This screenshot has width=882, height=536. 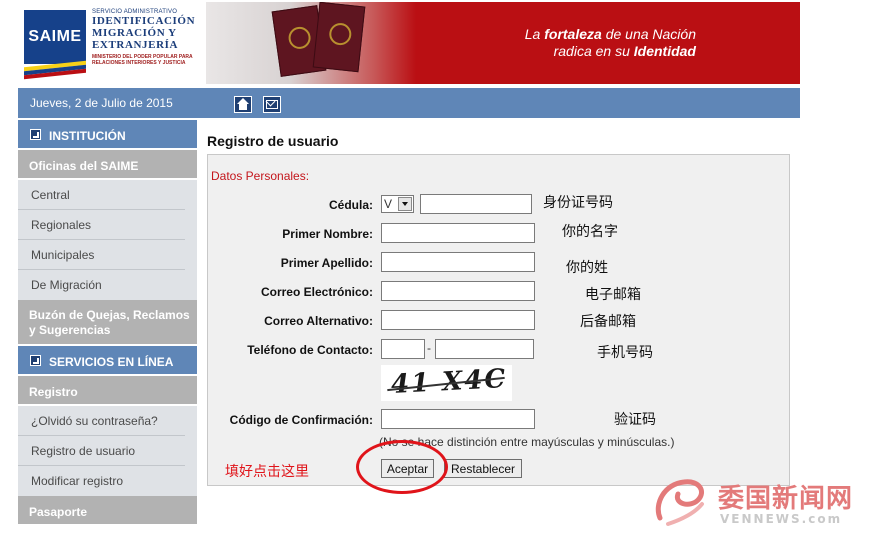 What do you see at coordinates (101, 285) in the screenshot?
I see `sidebar-item-migracion: De Migración` at bounding box center [101, 285].